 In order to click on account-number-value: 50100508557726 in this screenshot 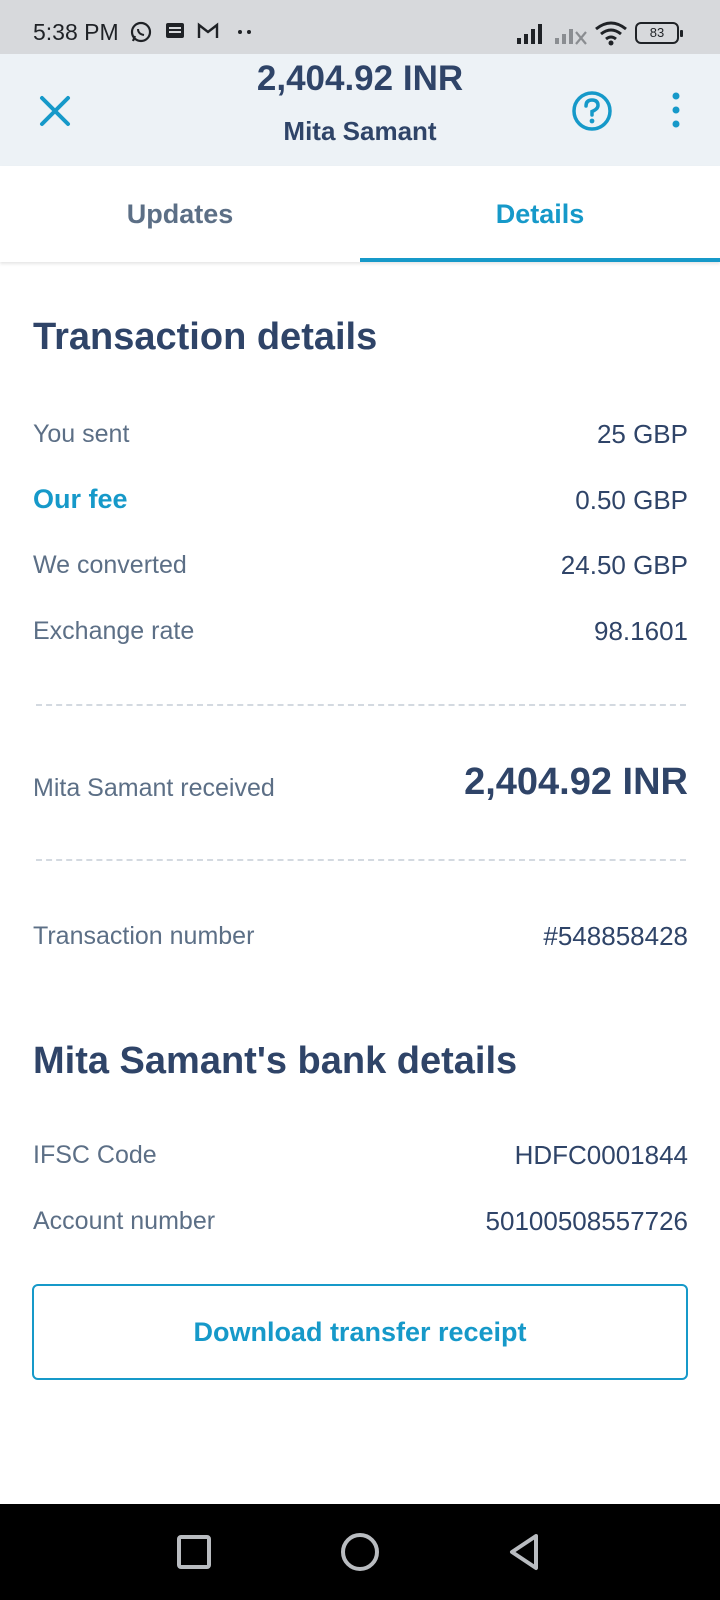, I will do `click(586, 1221)`.